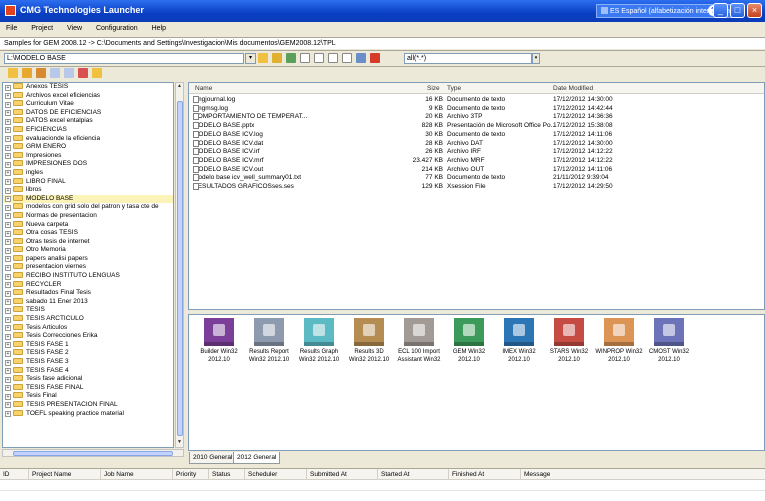  What do you see at coordinates (88, 267) in the screenshot?
I see `tree-folder-item: + presentacion viernes` at bounding box center [88, 267].